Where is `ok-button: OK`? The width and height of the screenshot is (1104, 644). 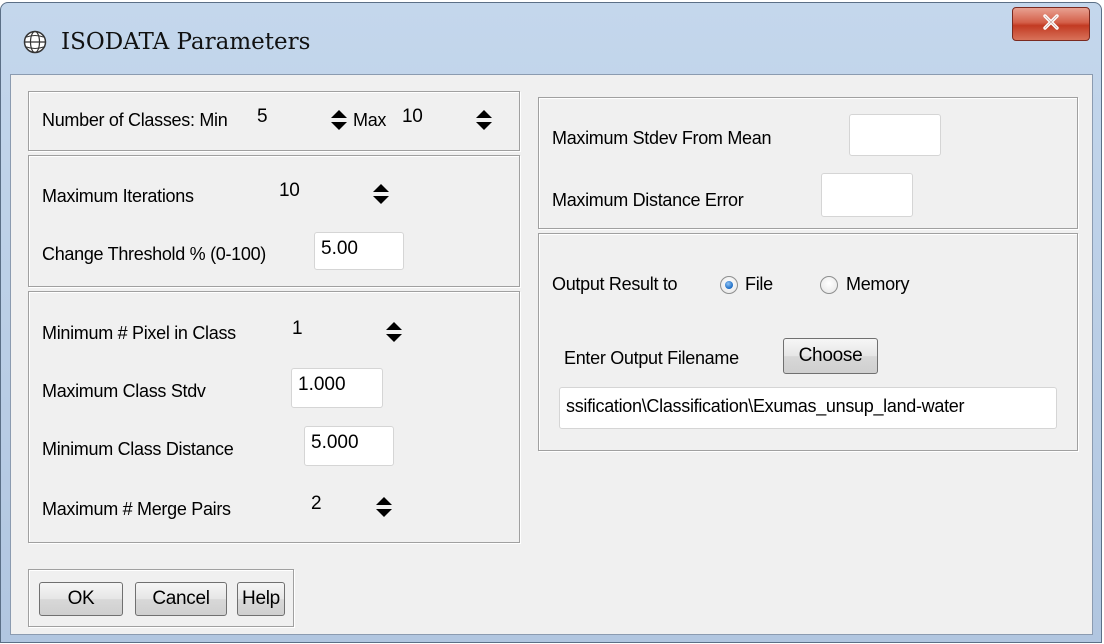 ok-button: OK is located at coordinates (81, 599).